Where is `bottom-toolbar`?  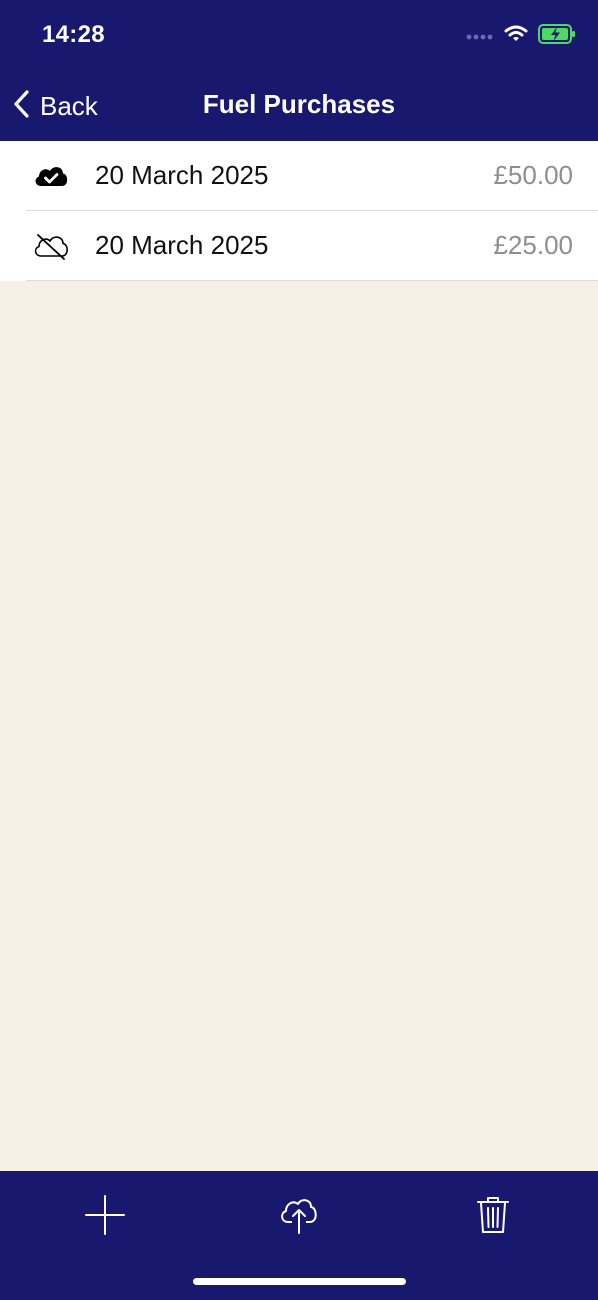
bottom-toolbar is located at coordinates (299, 1235).